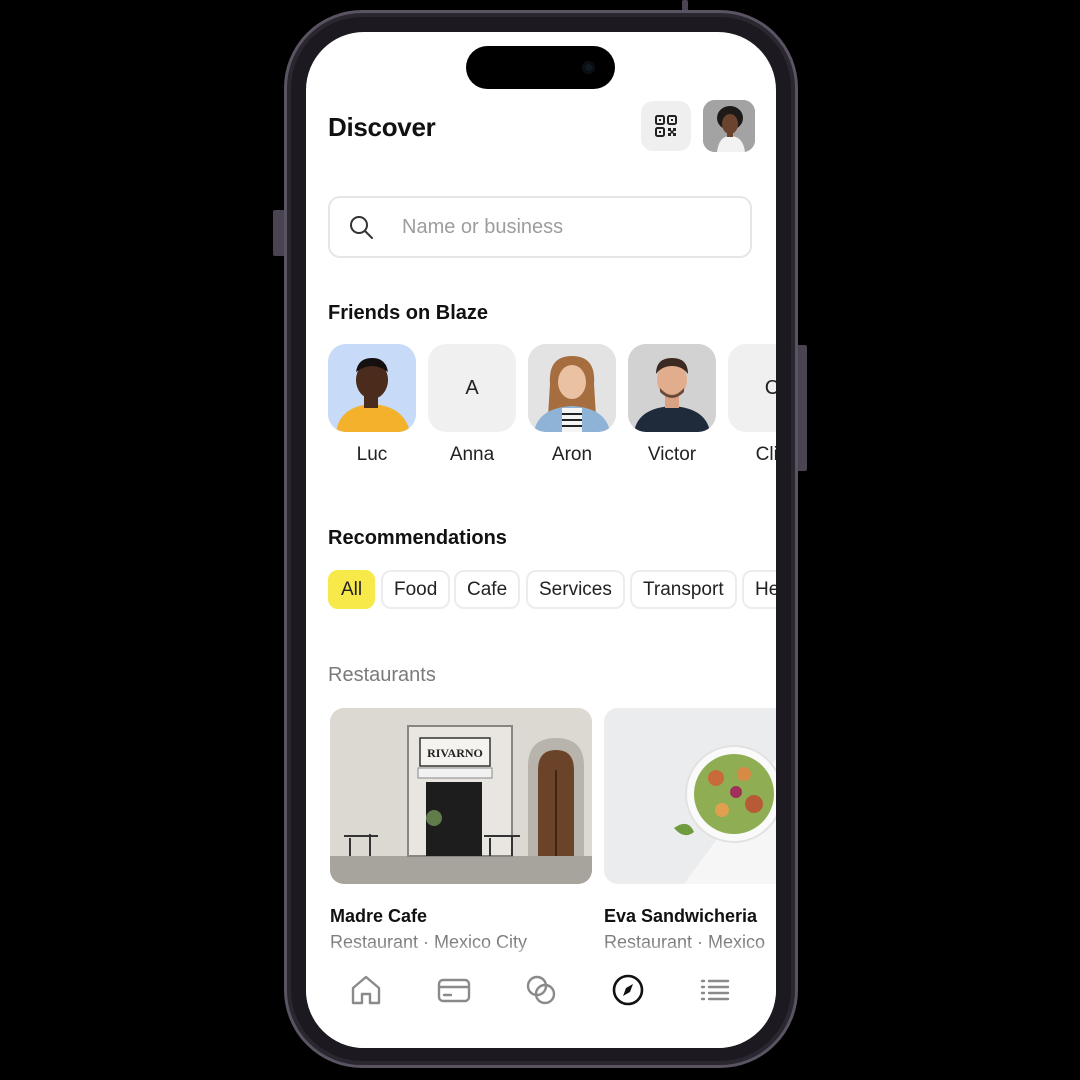 The height and width of the screenshot is (1080, 1080). I want to click on restaurant-card-madre-cafe: RIVARNO Madre Cafe Restaurant ·, so click(461, 830).